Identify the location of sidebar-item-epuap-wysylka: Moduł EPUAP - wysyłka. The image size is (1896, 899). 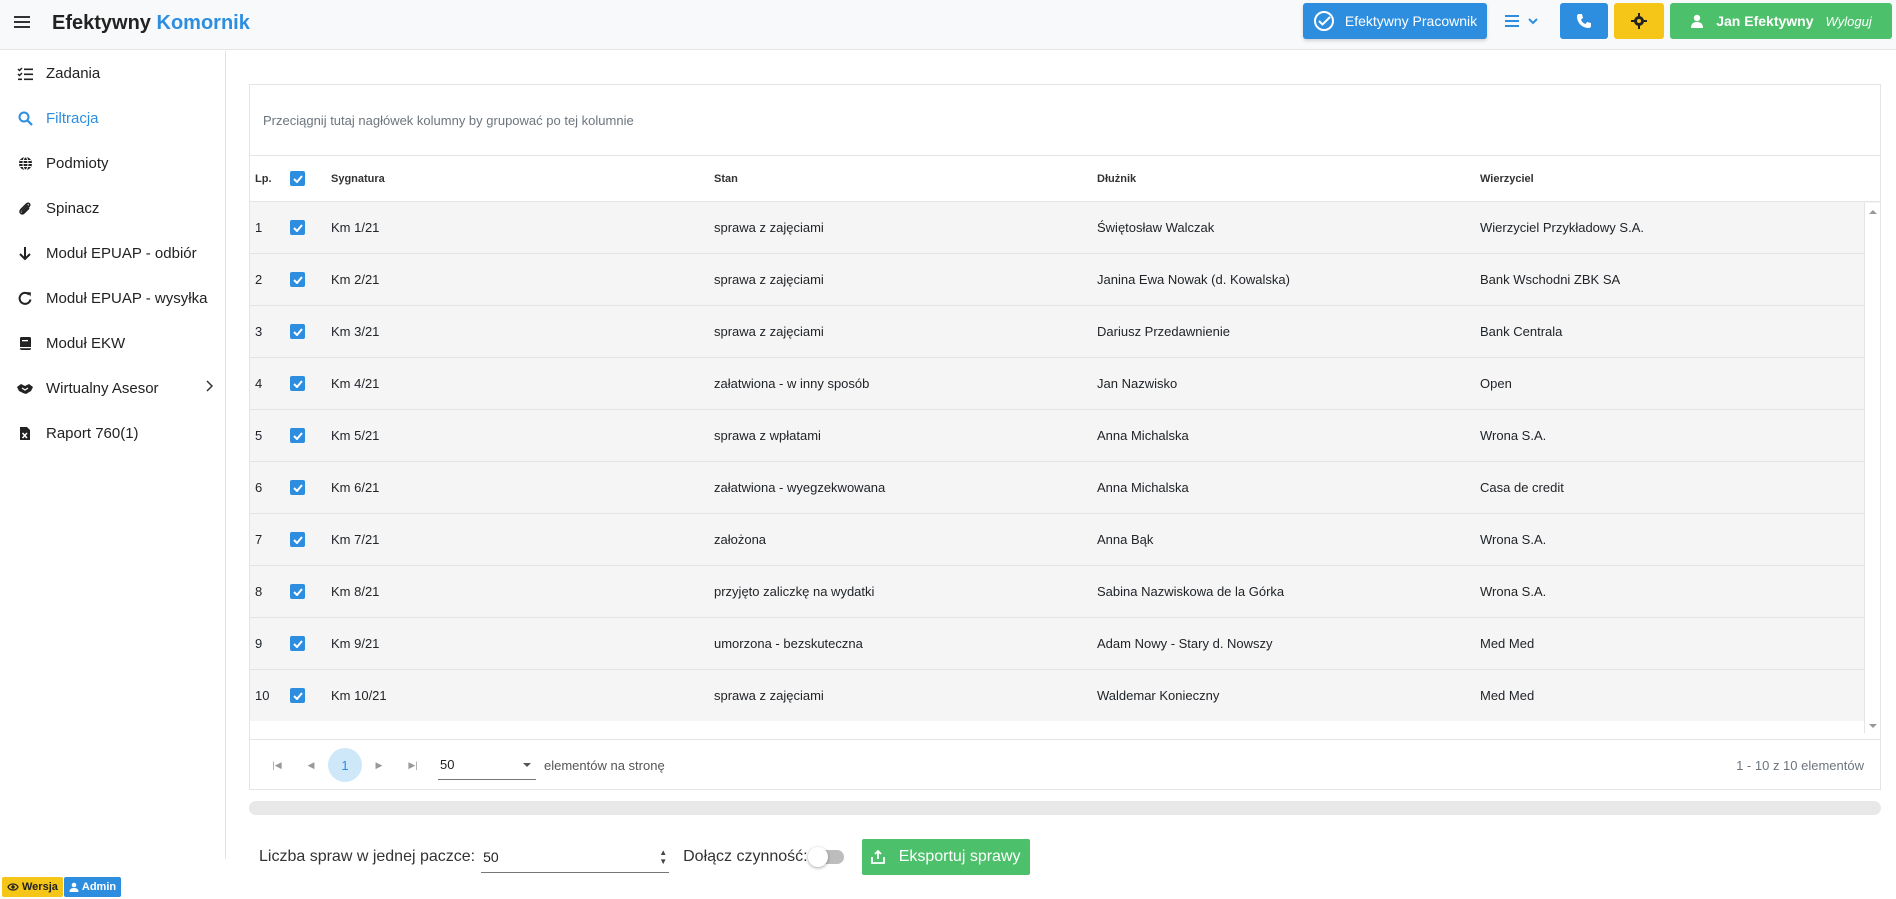
(112, 298).